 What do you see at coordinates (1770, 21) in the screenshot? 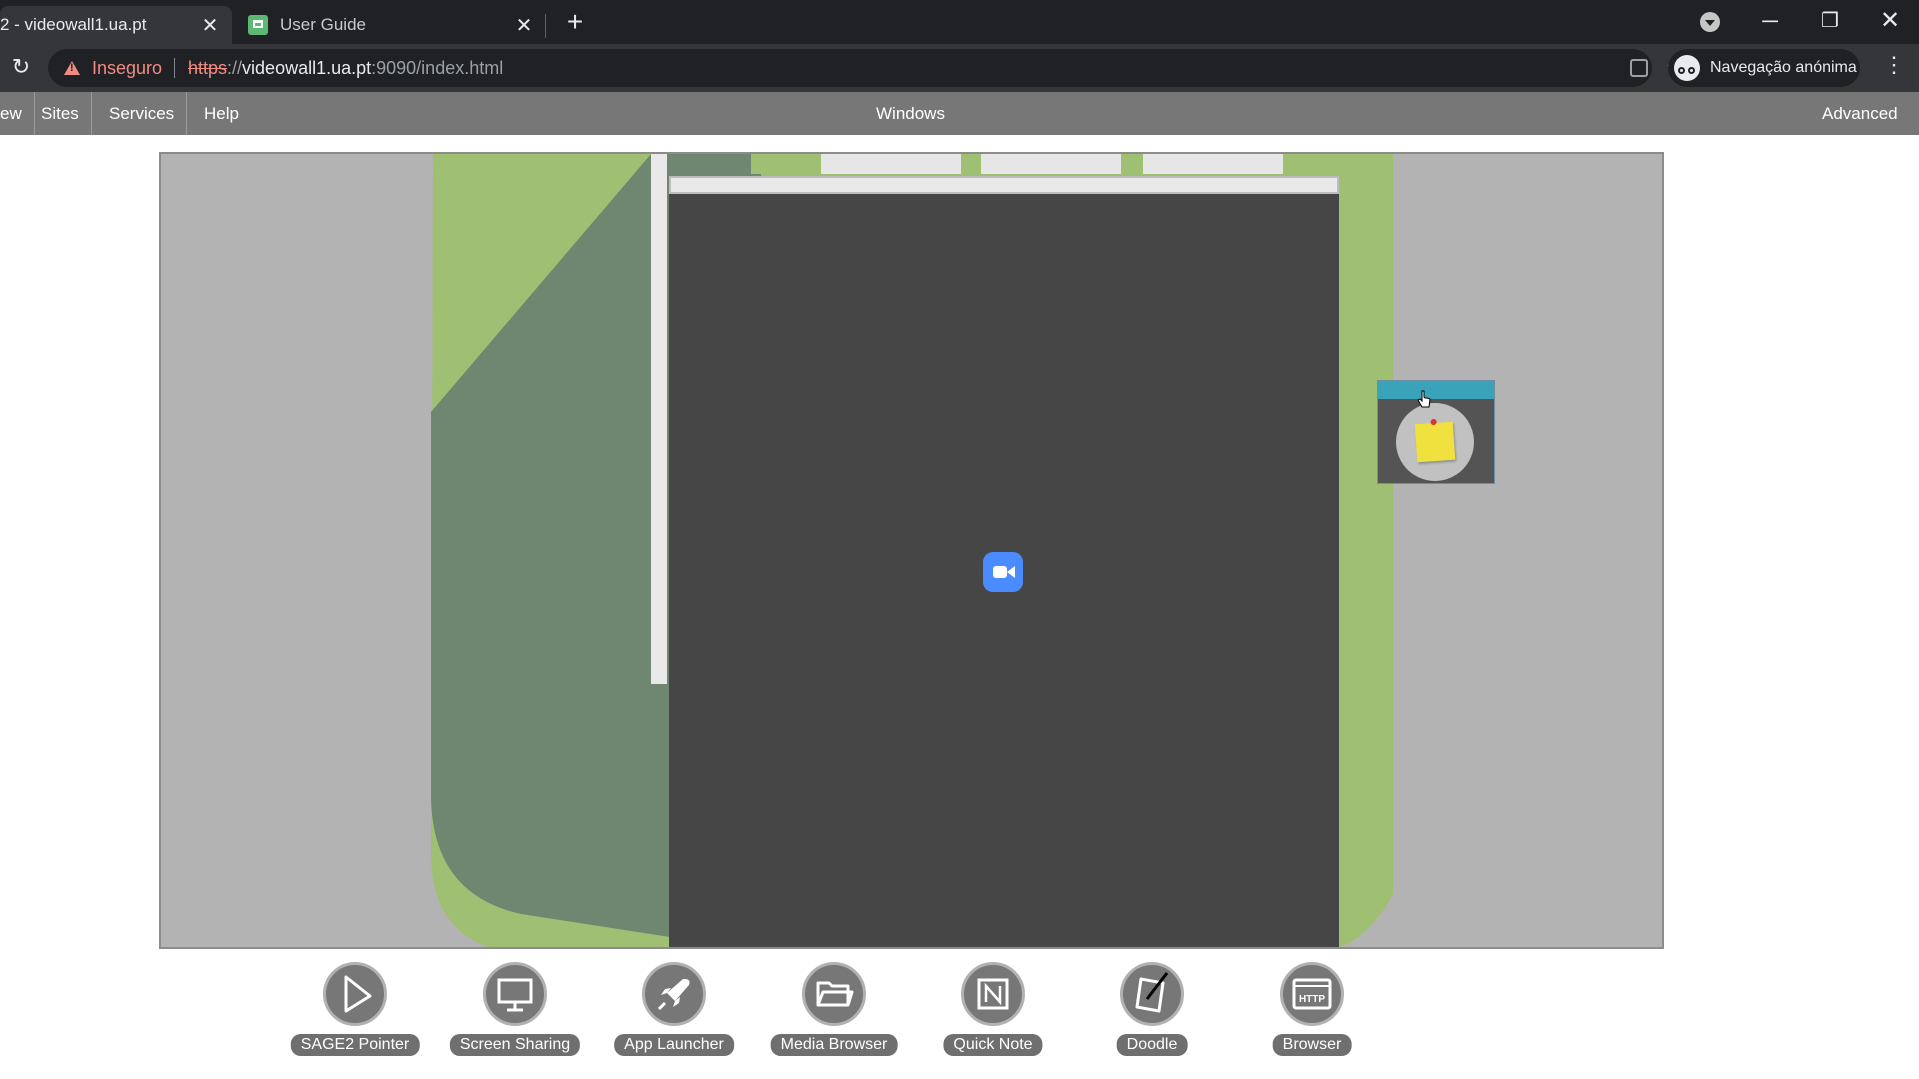
I see `minimize-button: ─` at bounding box center [1770, 21].